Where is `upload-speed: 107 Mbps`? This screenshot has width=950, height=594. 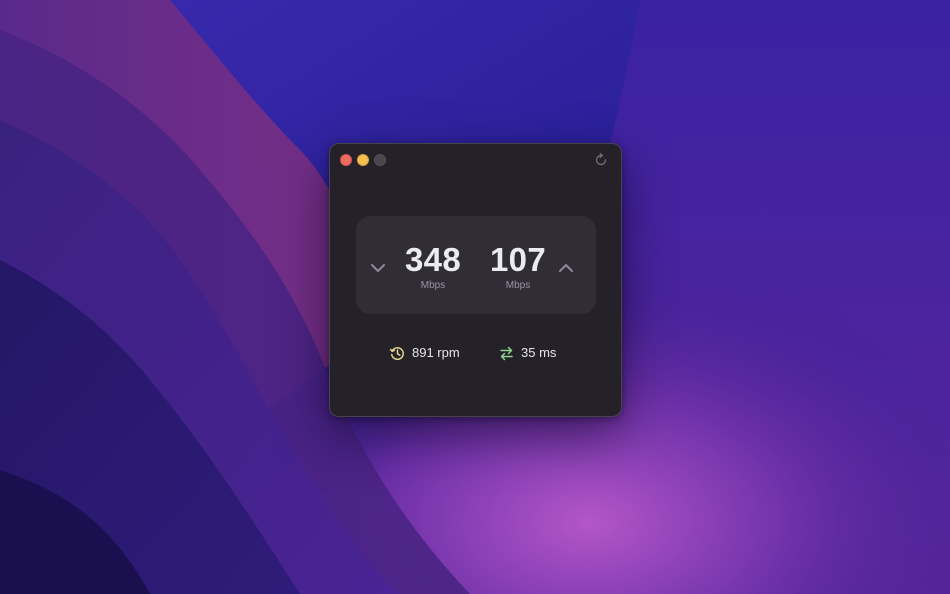 upload-speed: 107 Mbps is located at coordinates (518, 267).